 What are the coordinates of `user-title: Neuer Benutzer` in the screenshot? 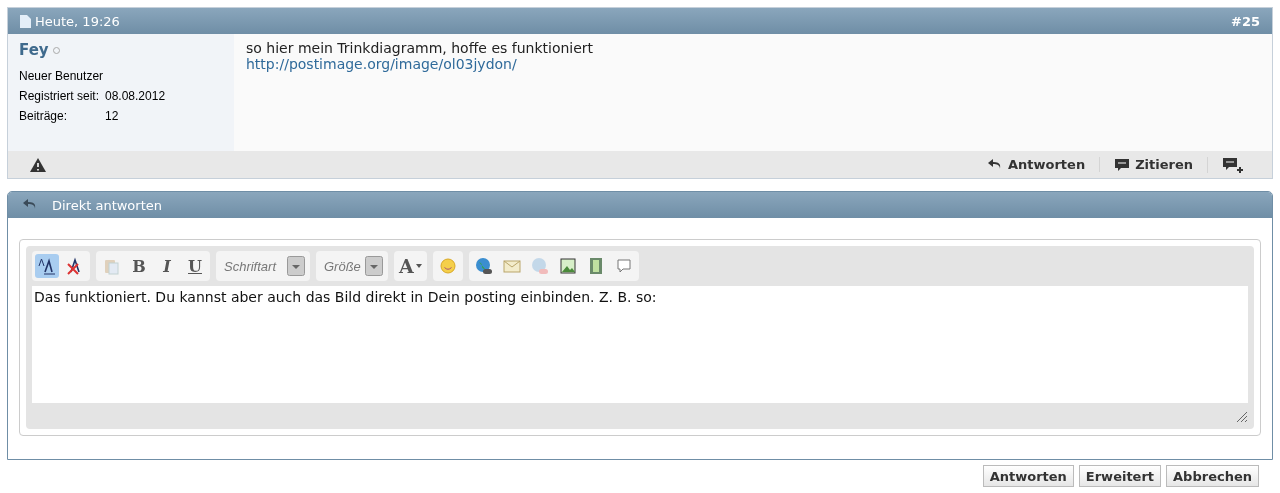 It's located at (62, 76).